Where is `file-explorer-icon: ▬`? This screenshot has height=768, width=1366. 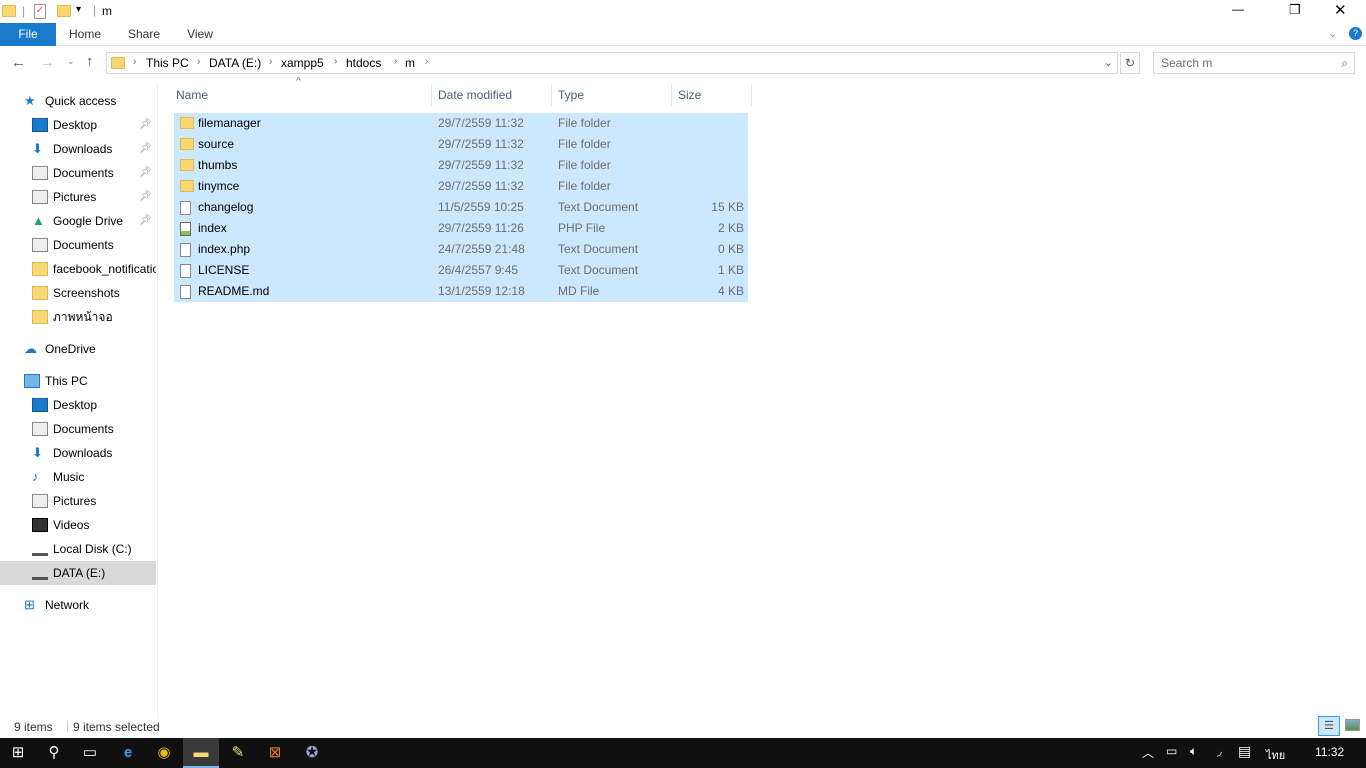 file-explorer-icon: ▬ is located at coordinates (201, 753).